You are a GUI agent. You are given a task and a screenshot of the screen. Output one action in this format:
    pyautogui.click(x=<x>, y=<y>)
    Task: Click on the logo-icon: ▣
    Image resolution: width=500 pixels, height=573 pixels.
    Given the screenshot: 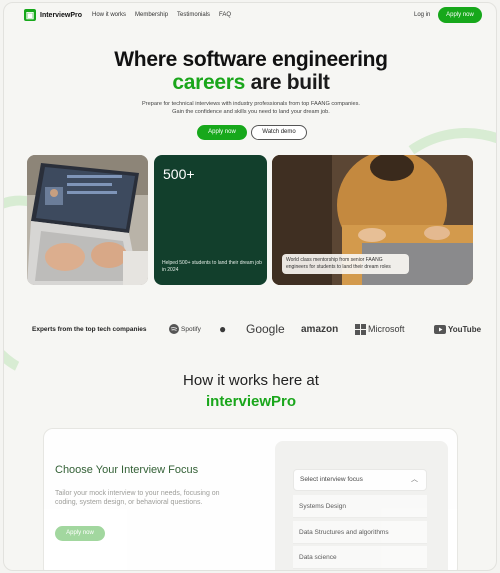 What is the action you would take?
    pyautogui.click(x=30, y=15)
    